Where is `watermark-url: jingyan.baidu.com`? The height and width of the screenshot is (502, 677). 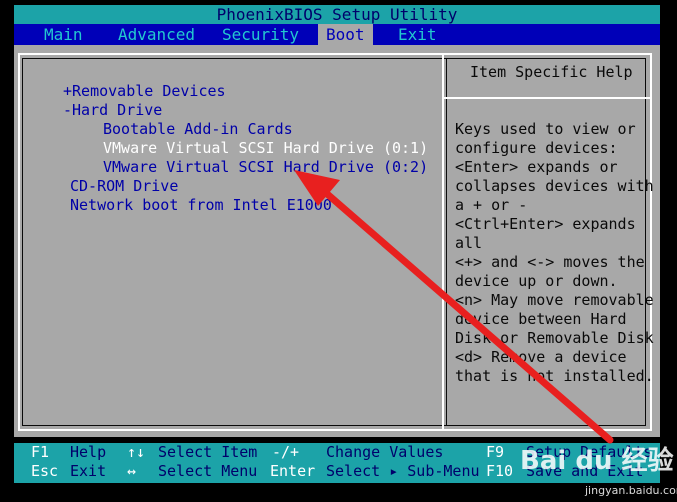 watermark-url: jingyan.baidu.com is located at coordinates (631, 490).